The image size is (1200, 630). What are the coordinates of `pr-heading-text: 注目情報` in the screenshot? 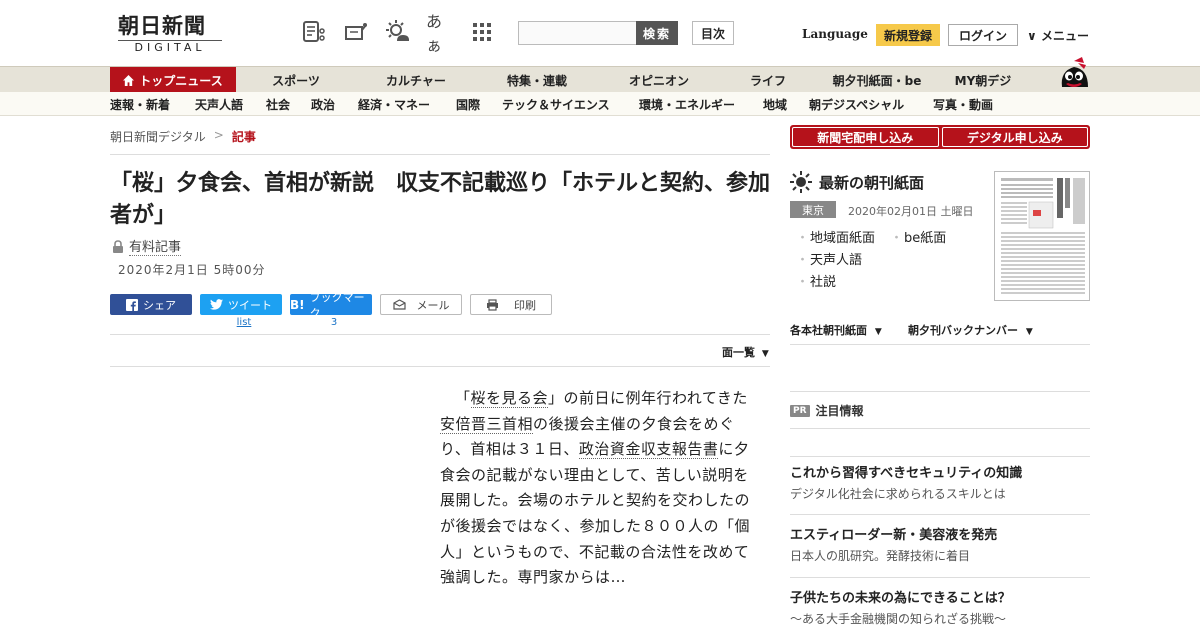 It's located at (839, 411).